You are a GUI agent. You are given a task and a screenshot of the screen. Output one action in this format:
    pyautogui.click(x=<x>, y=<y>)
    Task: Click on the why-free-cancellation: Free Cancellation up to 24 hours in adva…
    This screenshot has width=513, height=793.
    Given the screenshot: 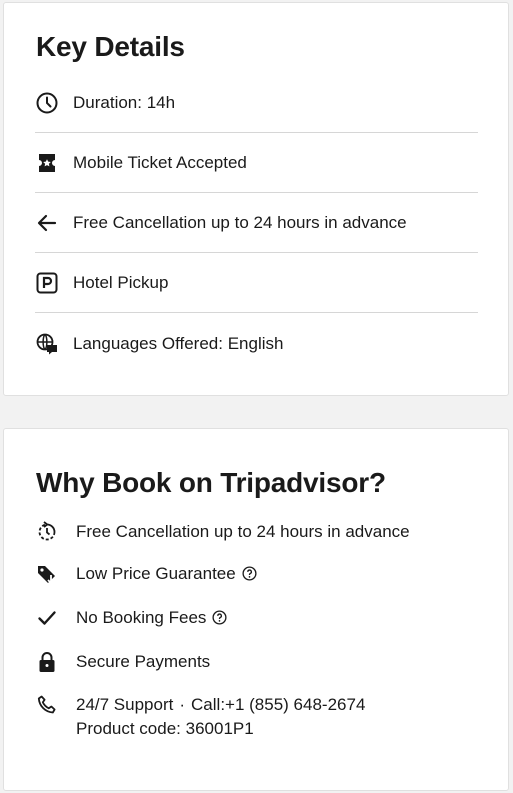 What is the action you would take?
    pyautogui.click(x=222, y=532)
    